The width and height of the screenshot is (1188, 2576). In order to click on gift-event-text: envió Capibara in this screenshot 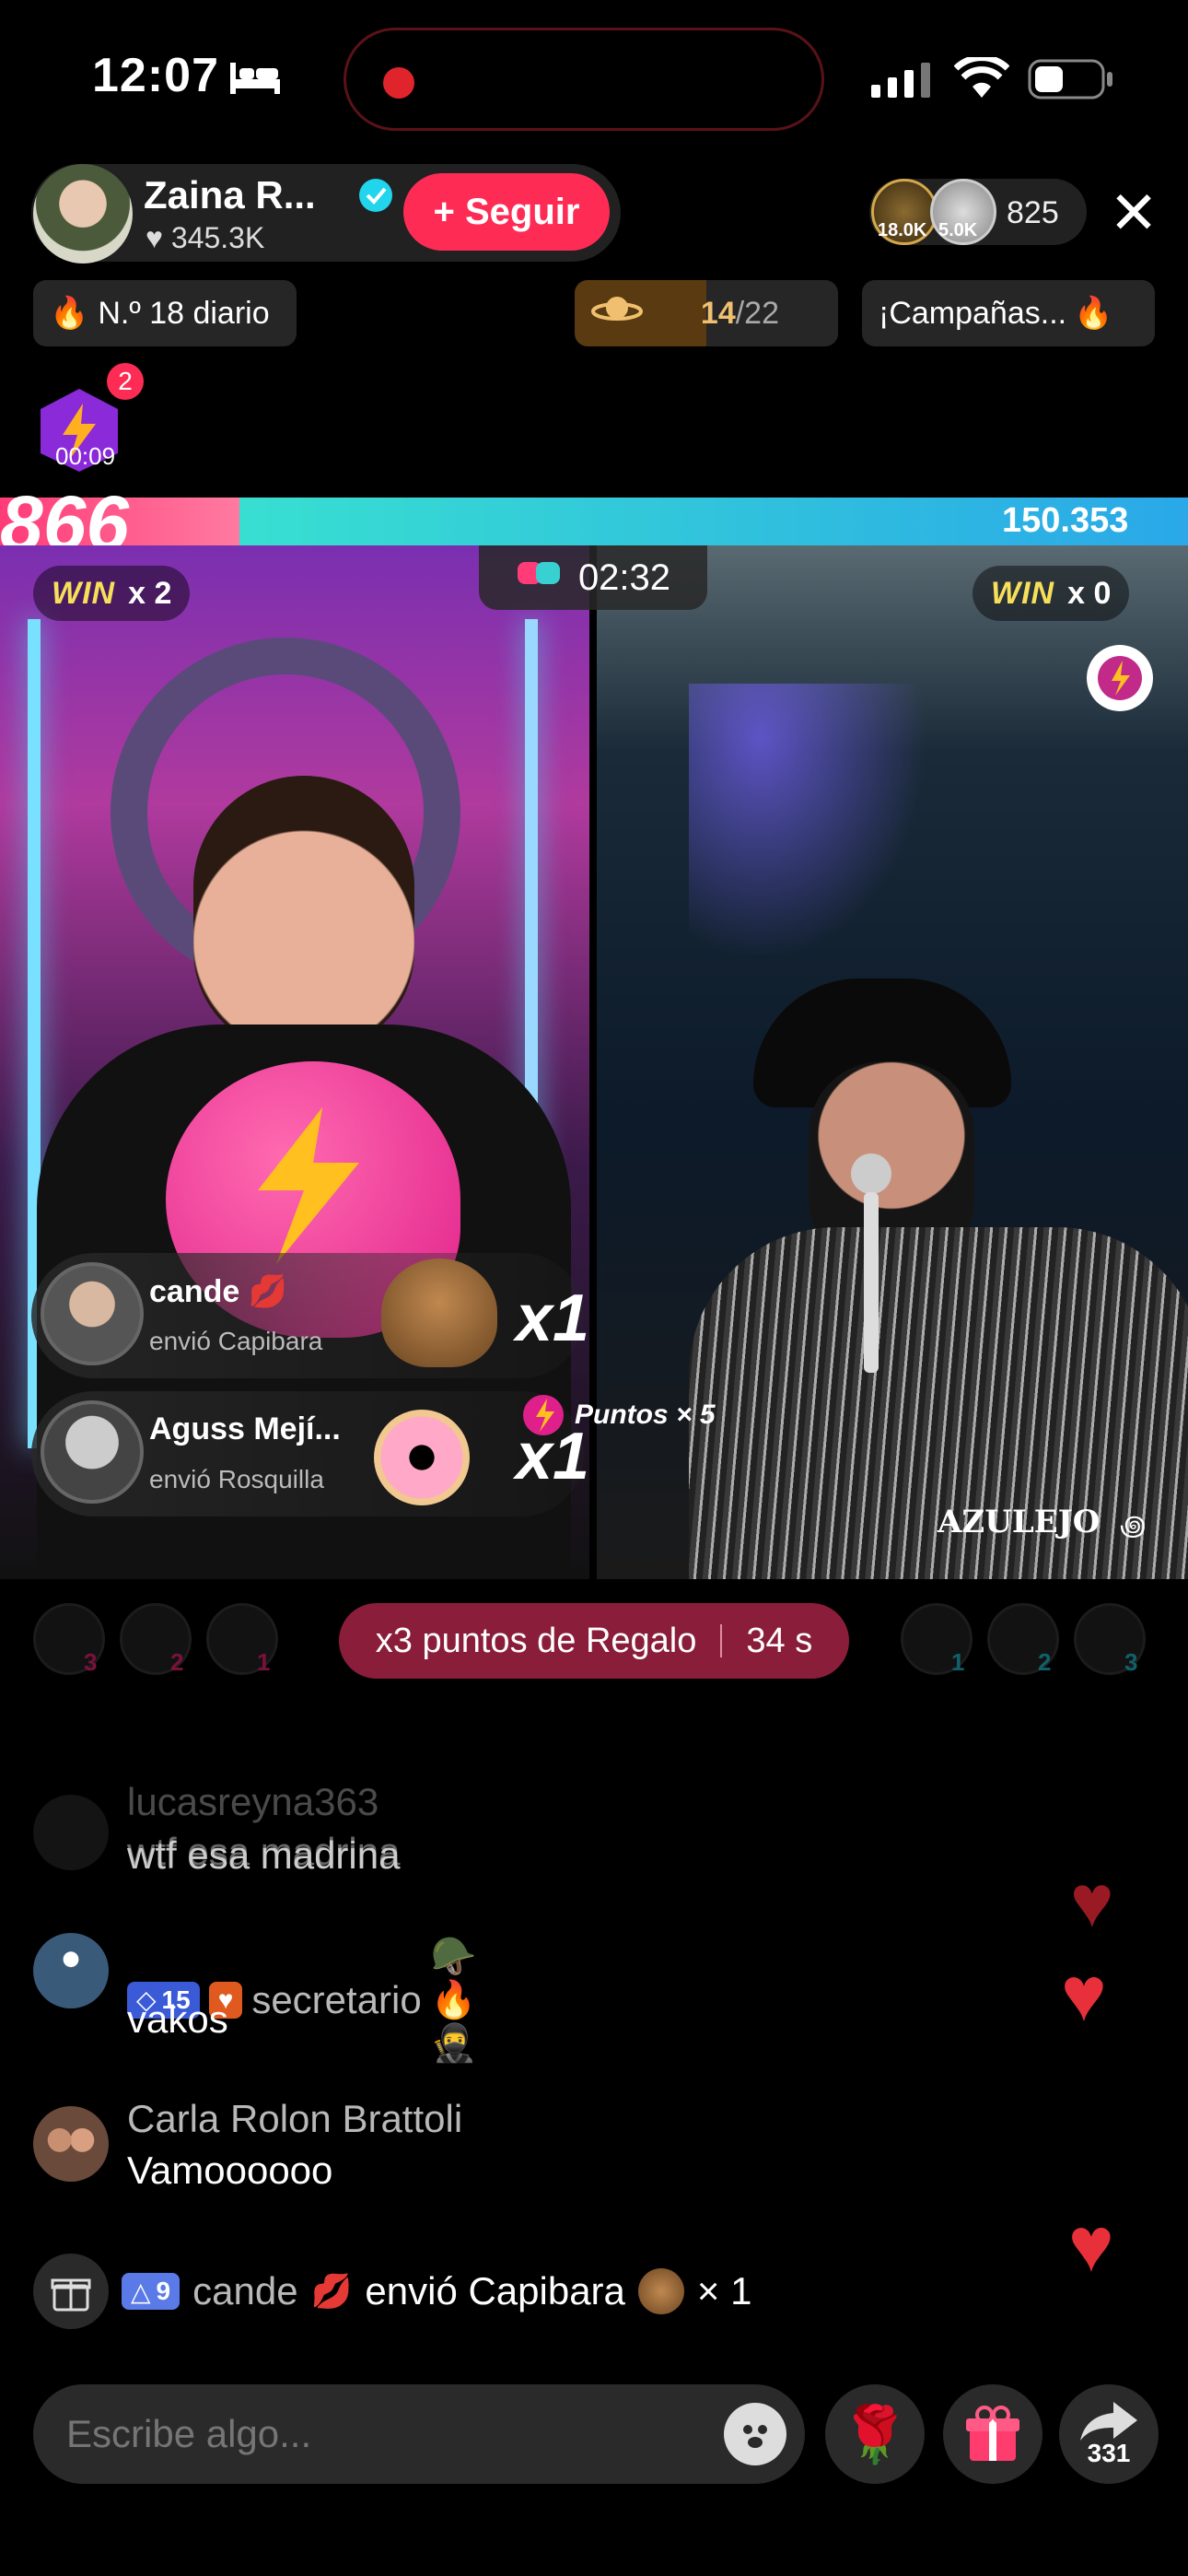, I will do `click(495, 2291)`.